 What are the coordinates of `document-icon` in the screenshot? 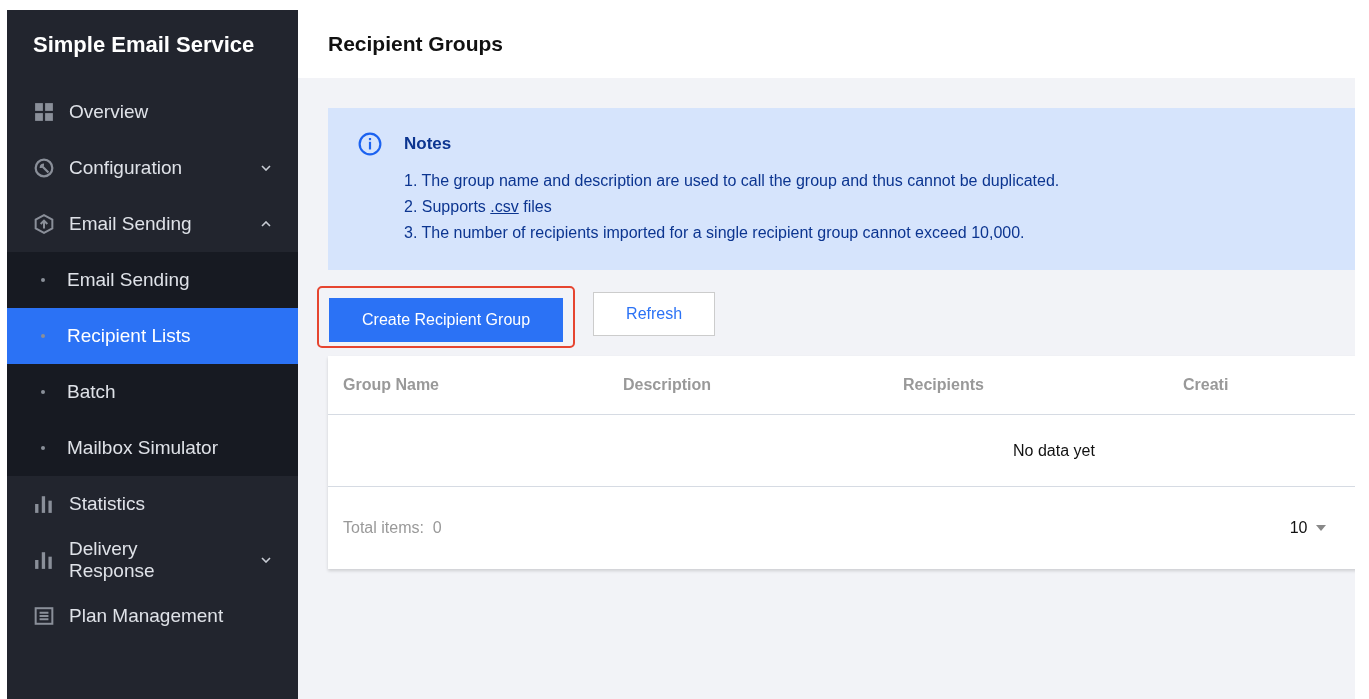 It's located at (44, 616).